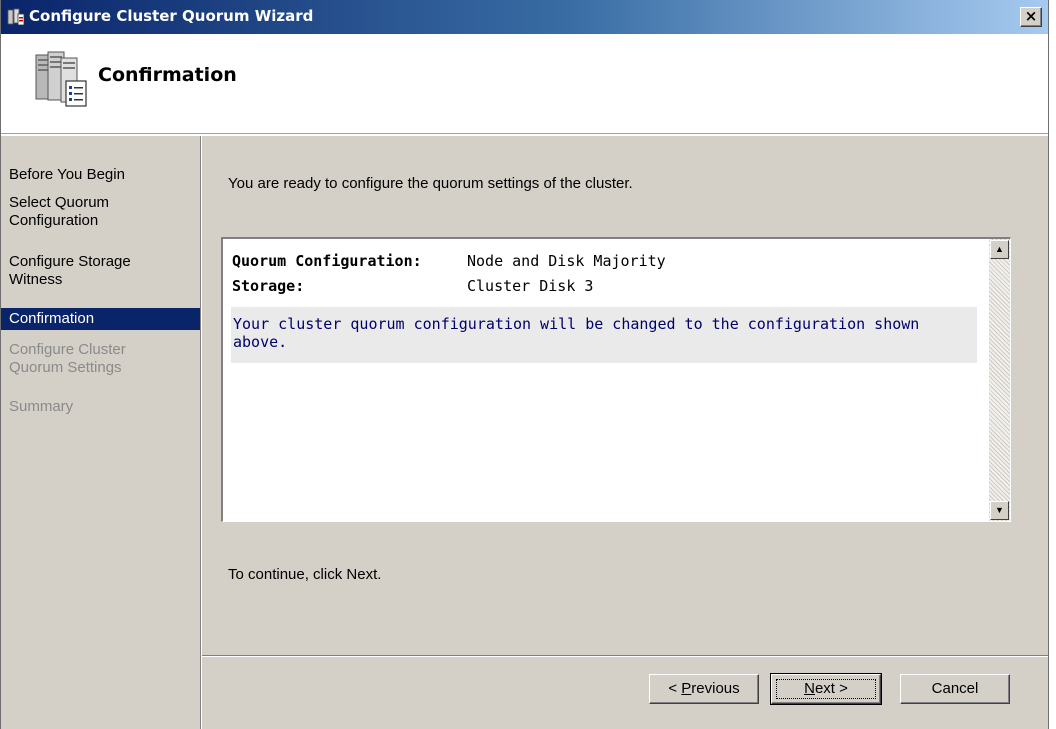  I want to click on wizard-header: Confirmation, so click(524, 84).